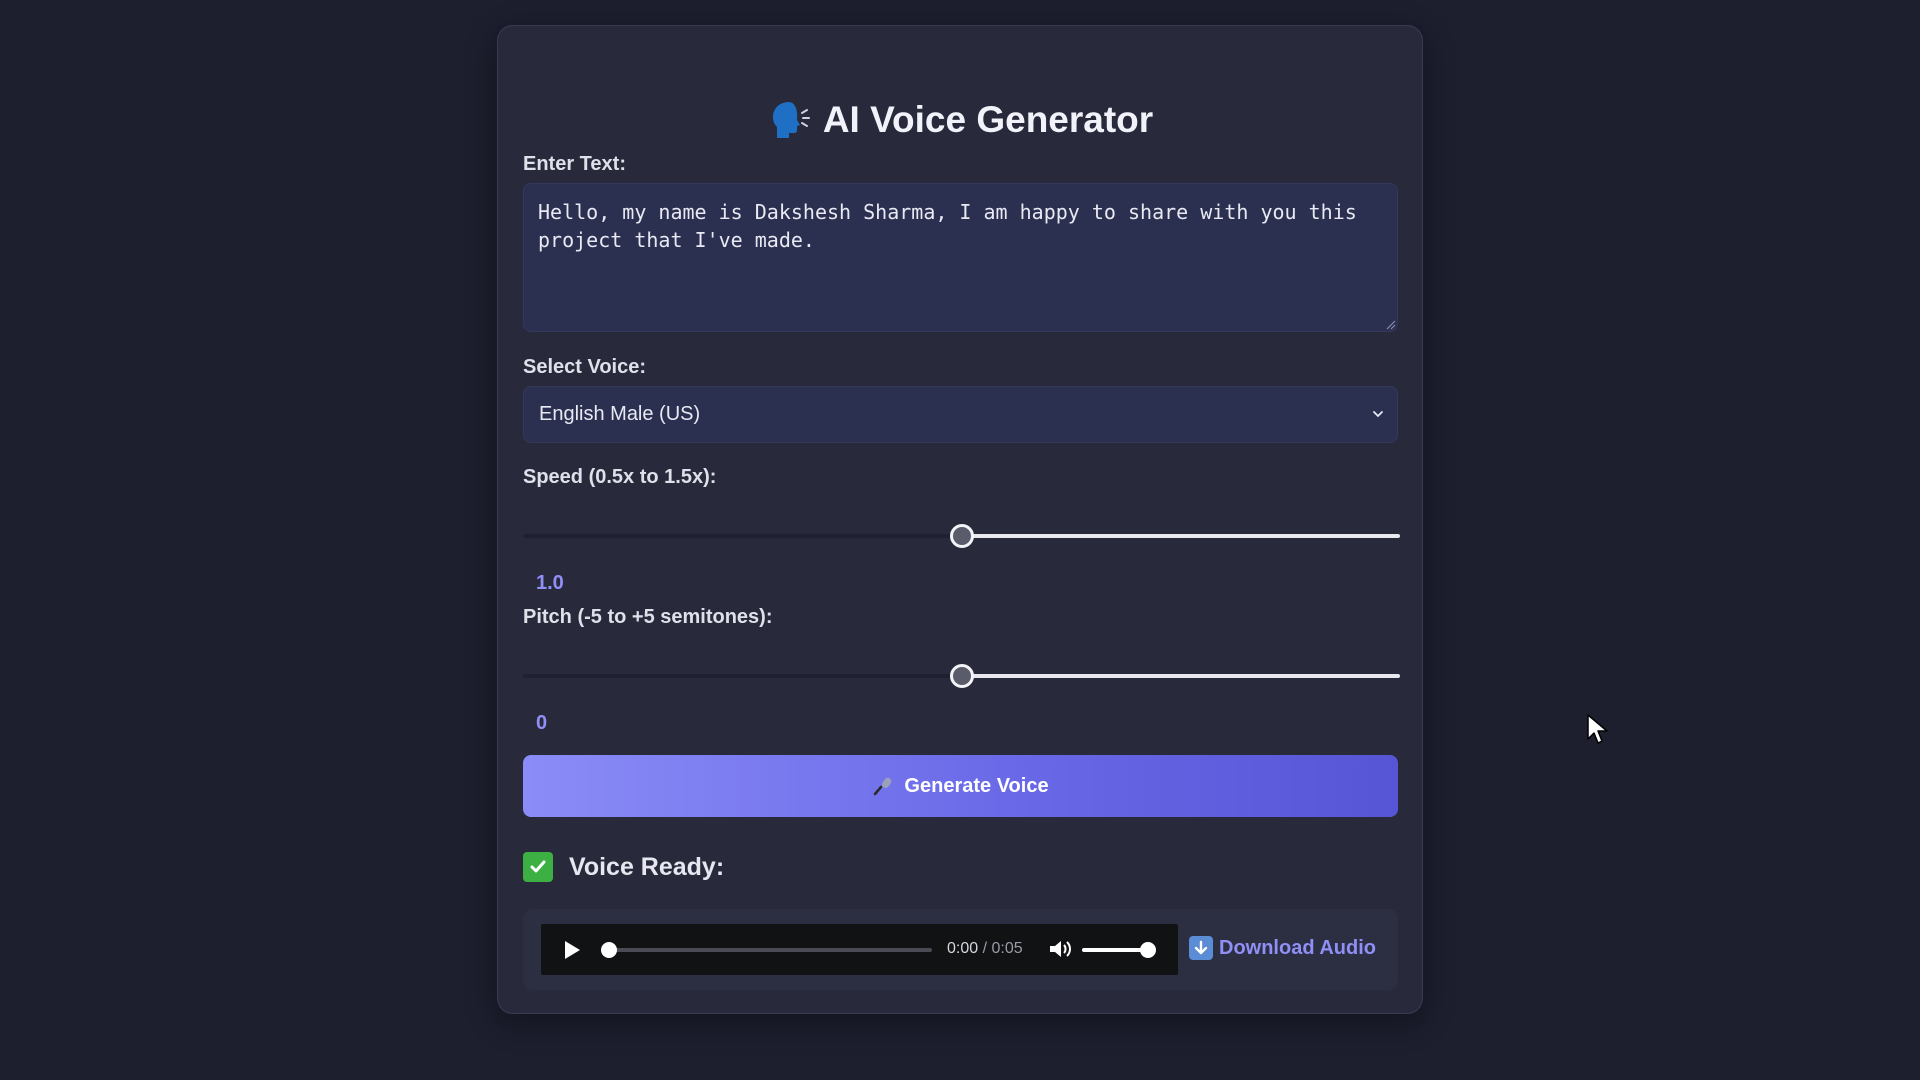 Image resolution: width=1920 pixels, height=1080 pixels. I want to click on audio-section: 0:00 / 0:05 Download Audio, so click(960, 949).